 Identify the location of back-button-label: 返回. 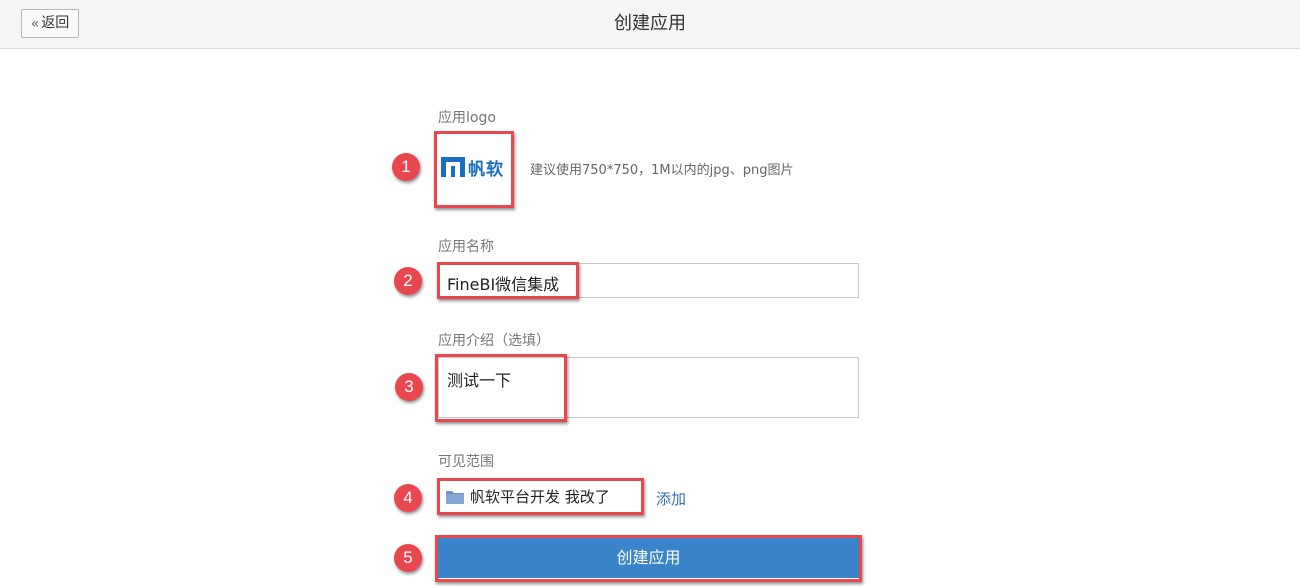
(55, 23).